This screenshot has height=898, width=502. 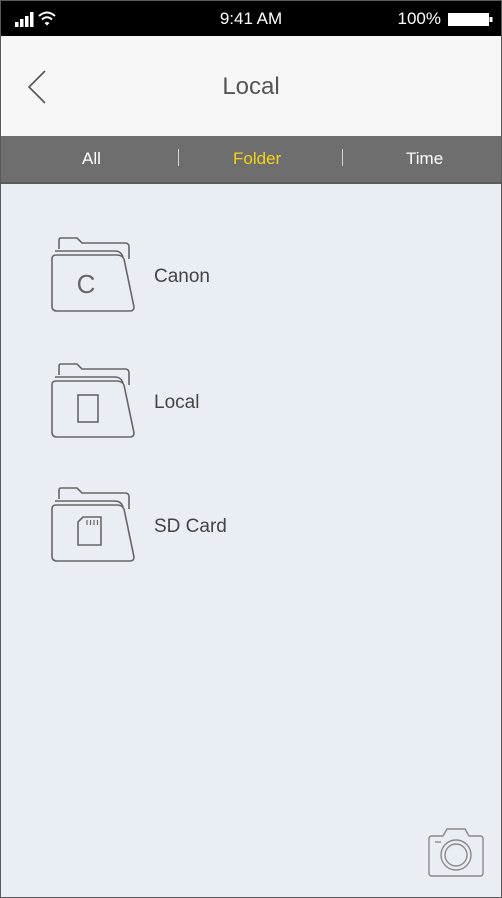 I want to click on folder-item-canon: C Canon, so click(x=251, y=279).